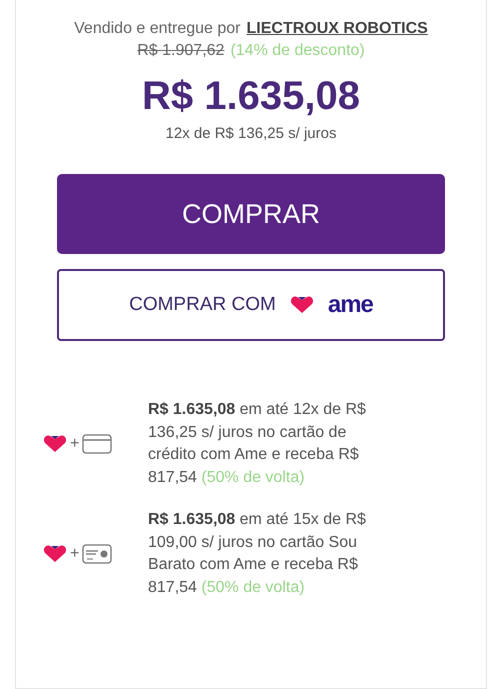  Describe the element at coordinates (257, 444) in the screenshot. I see `offer-text: R$ 1.635,08 em até 12x de R$ 136,25 s/ juros no cartão de crédito com Ame e receba R$ 817,54 (50% de volta)` at that location.